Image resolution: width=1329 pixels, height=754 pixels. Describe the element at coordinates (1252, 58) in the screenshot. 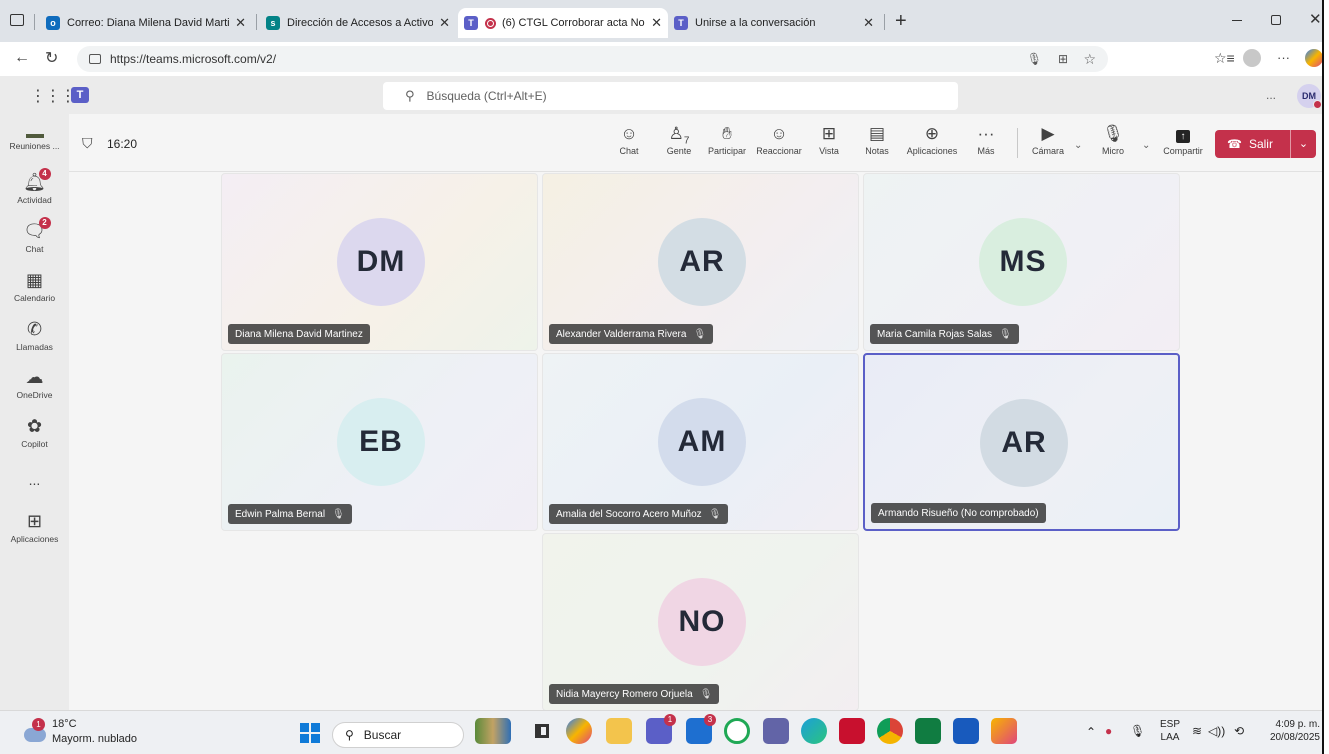

I see `browser-profile-avatar` at that location.